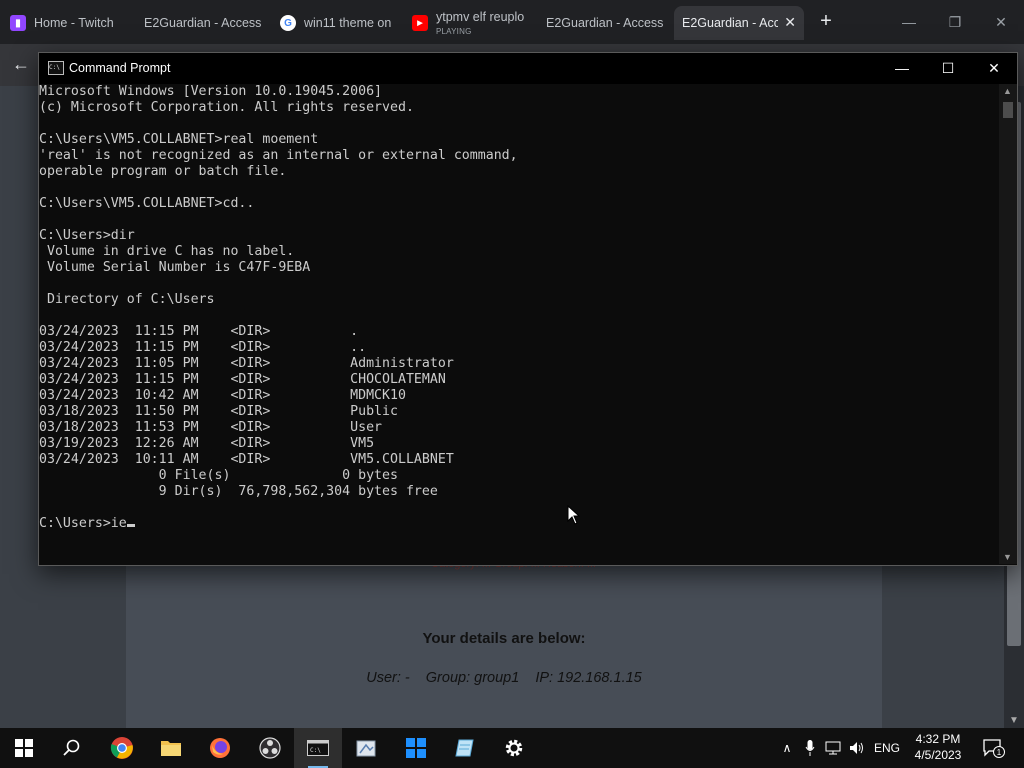  What do you see at coordinates (218, 475) in the screenshot?
I see `console-line: 0 File(s) 0 bytes` at bounding box center [218, 475].